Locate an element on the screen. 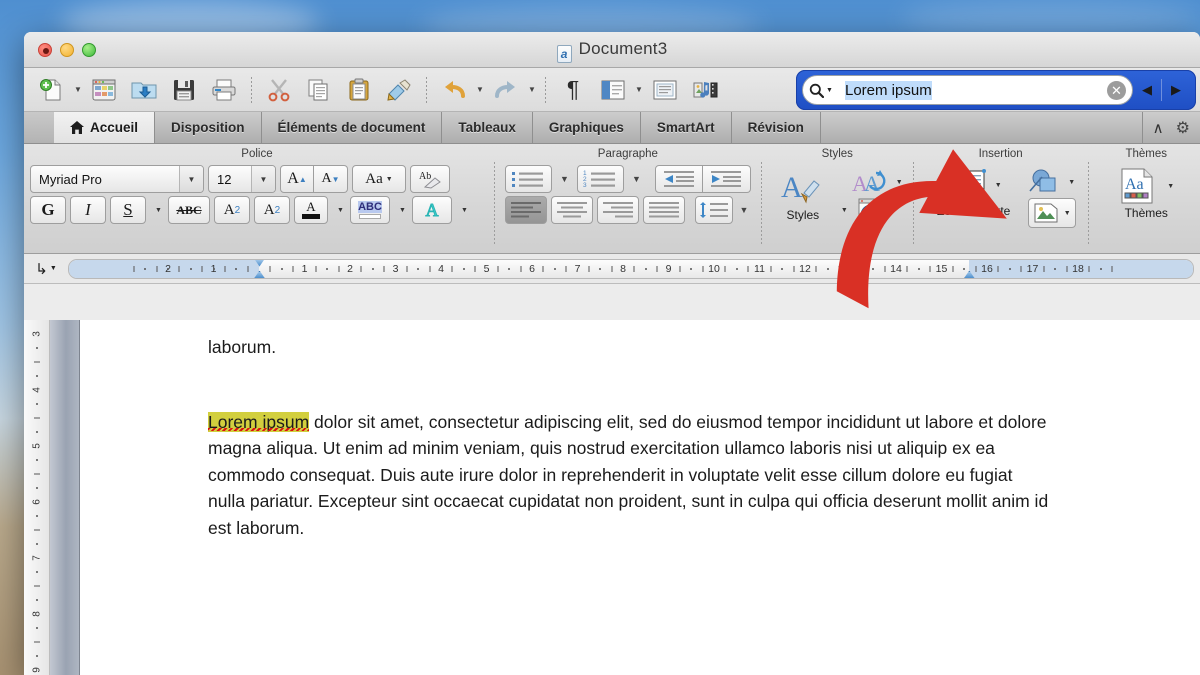 The width and height of the screenshot is (1200, 675). sidebar-pane-dropdown: ▼ is located at coordinates (639, 90).